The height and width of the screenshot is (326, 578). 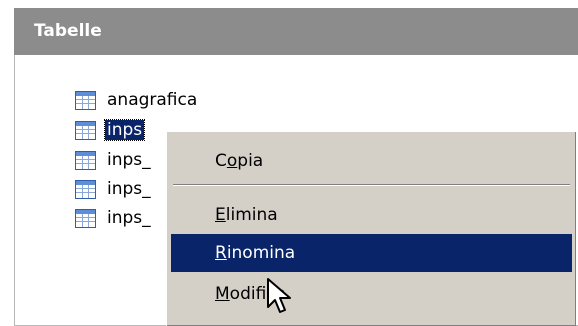 What do you see at coordinates (246, 215) in the screenshot?
I see `menu-item-label: Elimina` at bounding box center [246, 215].